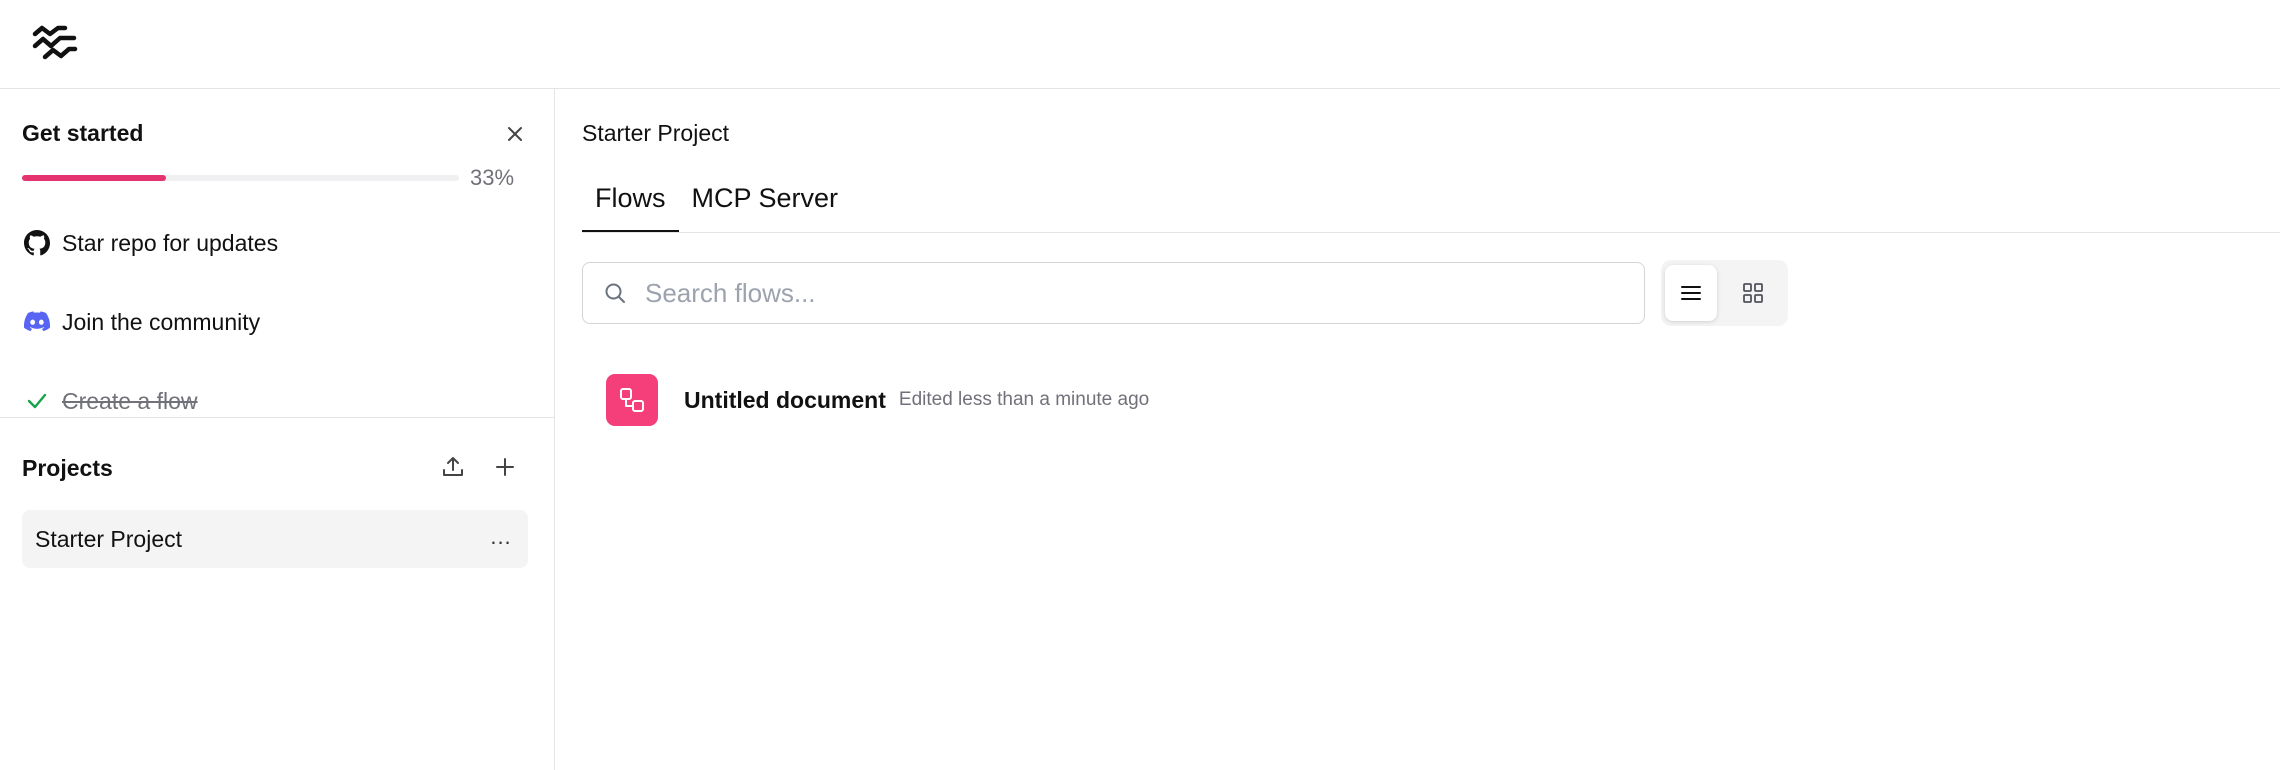 This screenshot has height=770, width=2280. I want to click on tab-divider, so click(1431, 232).